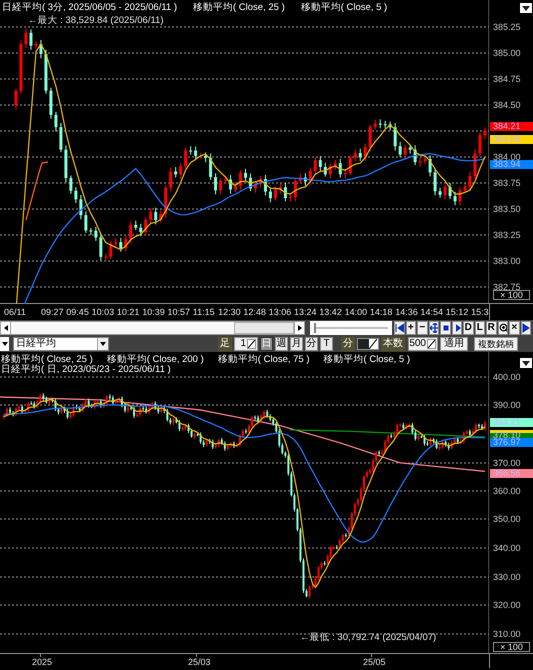 Image resolution: width=533 pixels, height=670 pixels. Describe the element at coordinates (86, 369) in the screenshot. I see `chart-title: 日経平均( 日, 2023/05/23 - 2025/06/11 )` at that location.